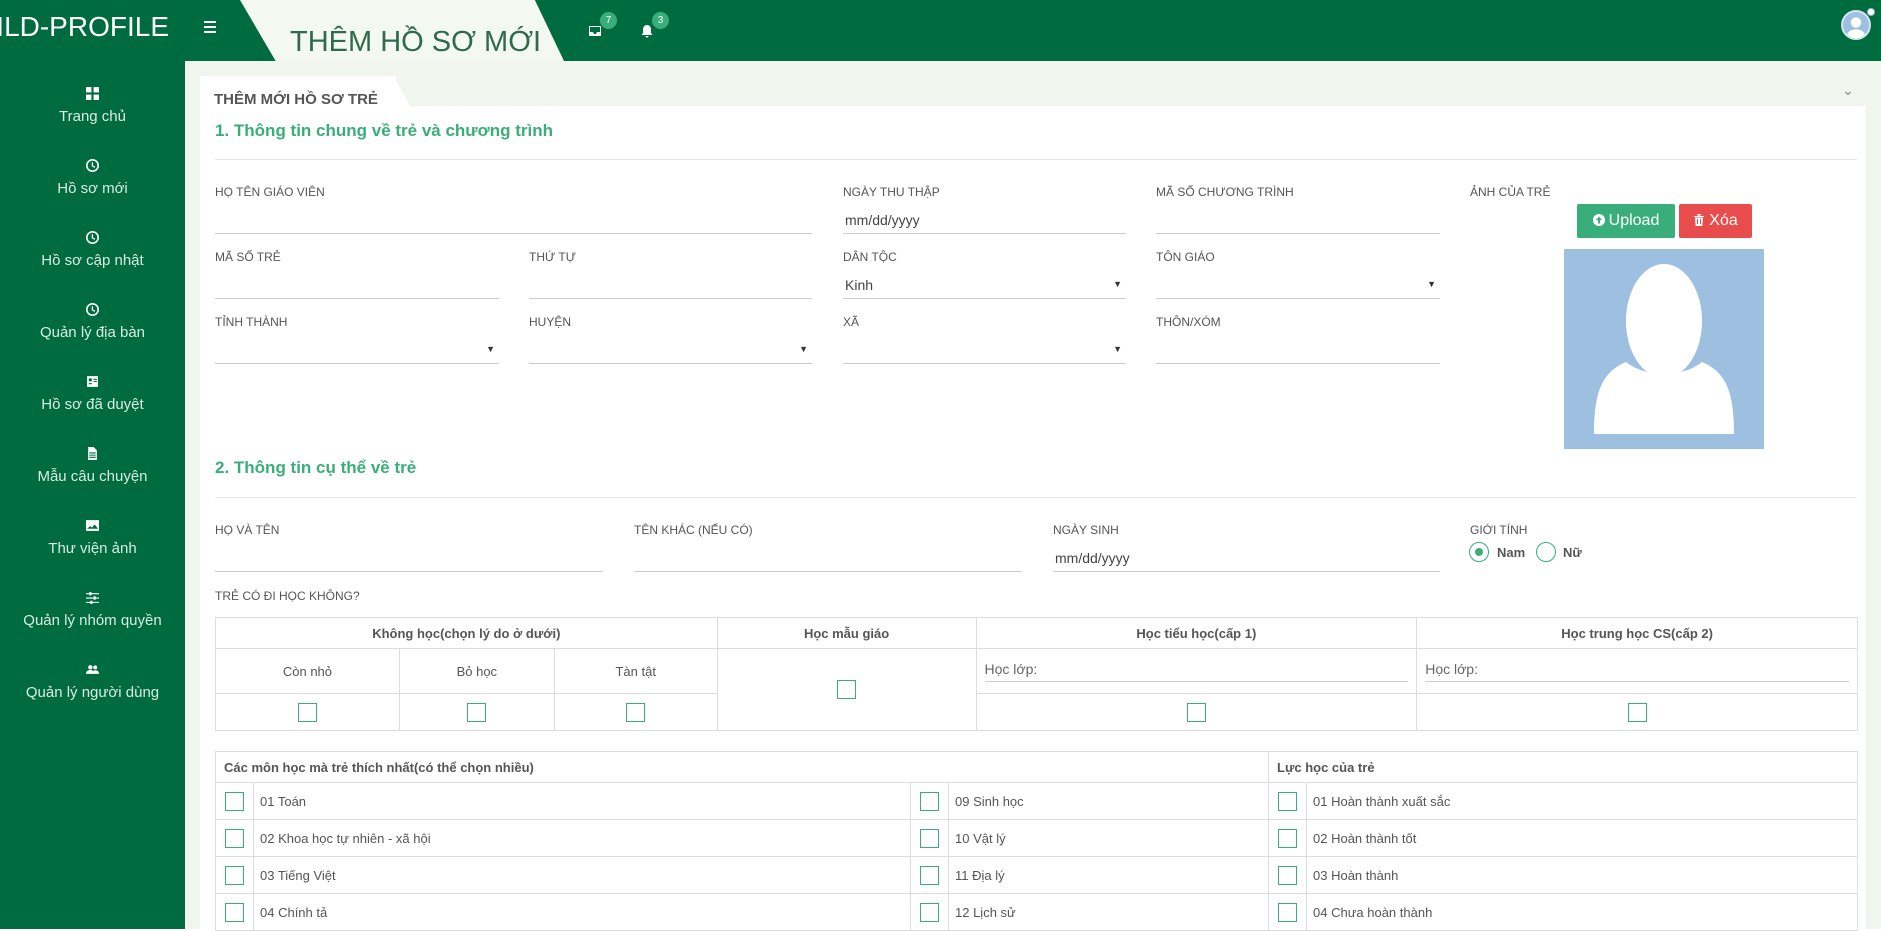 This screenshot has height=931, width=1881. Describe the element at coordinates (92, 404) in the screenshot. I see `sidebar-item-label: Hồ sơ đã duyệt` at that location.